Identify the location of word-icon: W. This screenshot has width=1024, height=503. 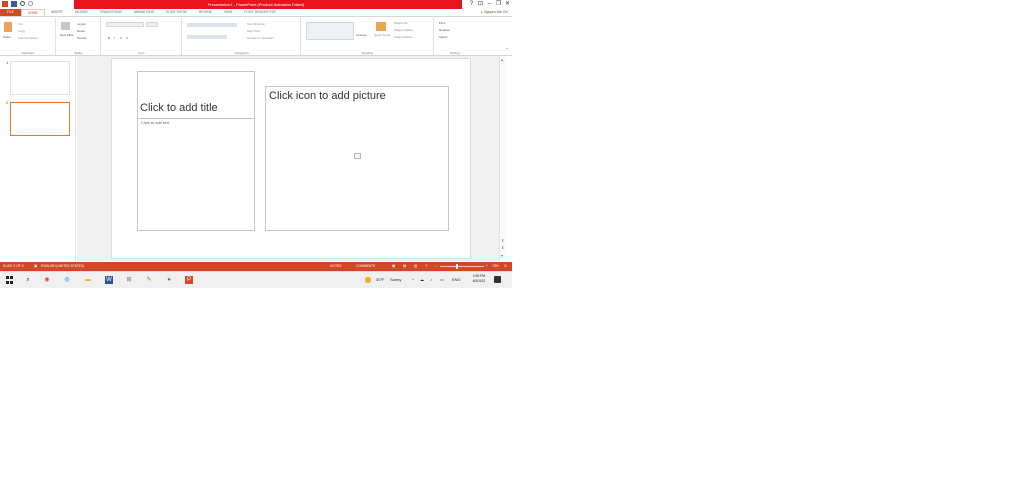
(109, 280).